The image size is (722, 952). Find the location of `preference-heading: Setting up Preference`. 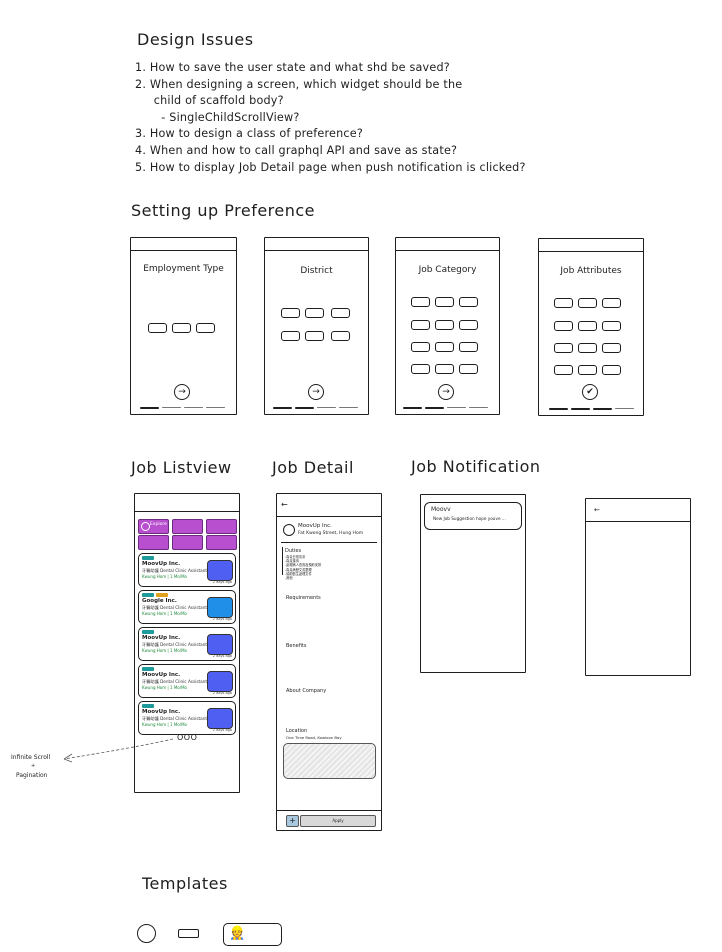

preference-heading: Setting up Preference is located at coordinates (223, 210).